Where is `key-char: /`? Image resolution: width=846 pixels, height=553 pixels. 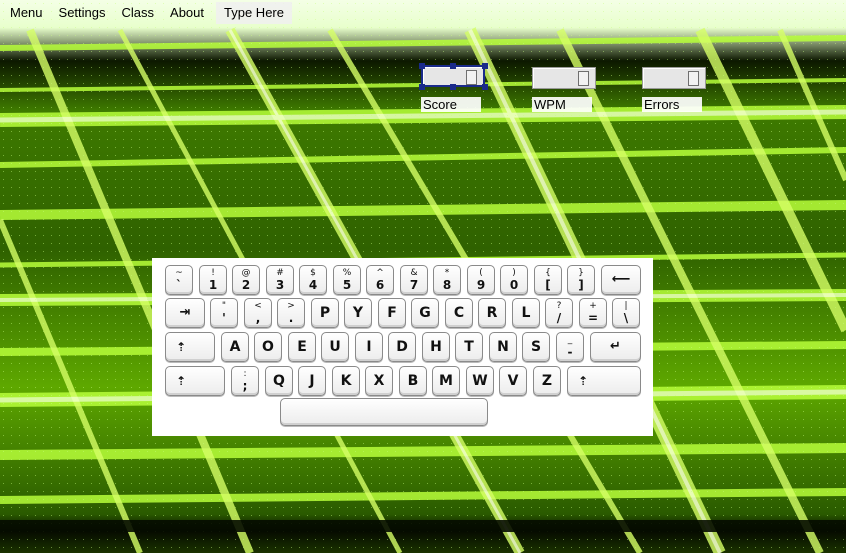 key-char: / is located at coordinates (559, 318).